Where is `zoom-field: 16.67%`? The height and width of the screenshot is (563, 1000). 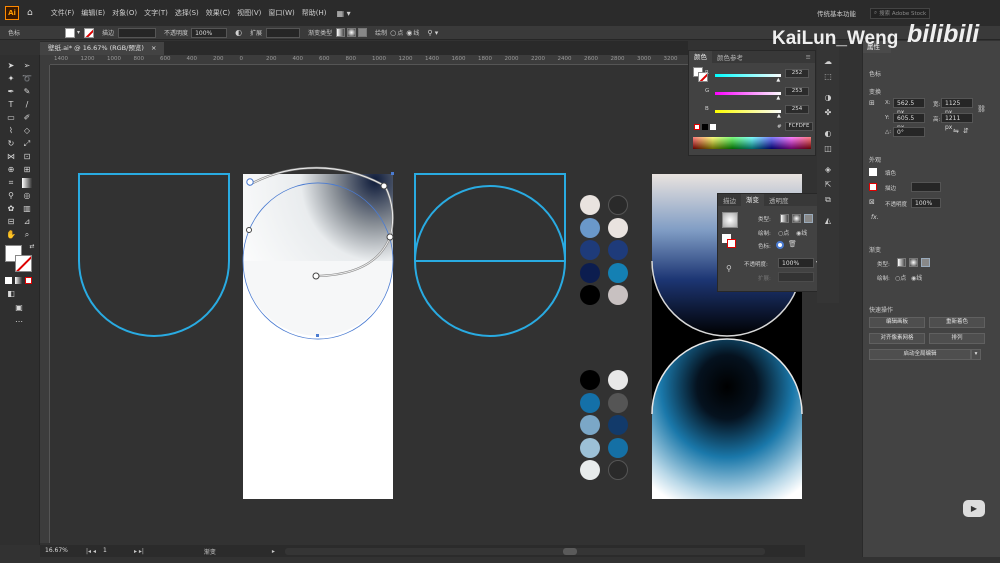 zoom-field: 16.67% is located at coordinates (55, 551).